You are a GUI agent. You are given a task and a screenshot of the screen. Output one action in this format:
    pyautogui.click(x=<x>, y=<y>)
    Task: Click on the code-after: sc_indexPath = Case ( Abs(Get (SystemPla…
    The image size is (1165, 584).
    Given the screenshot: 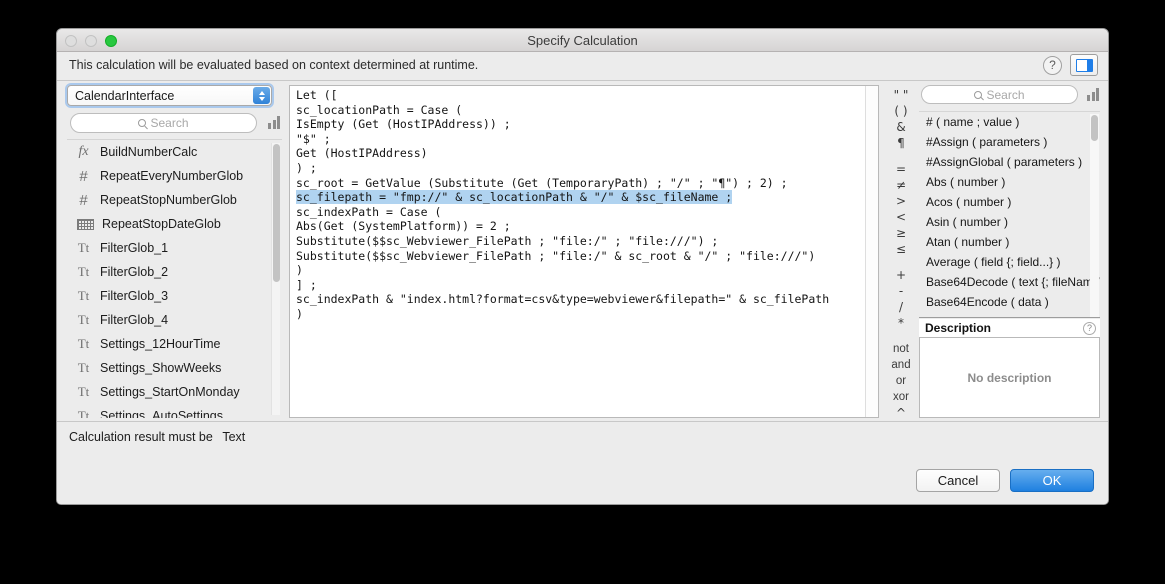 What is the action you would take?
    pyautogui.click(x=563, y=262)
    